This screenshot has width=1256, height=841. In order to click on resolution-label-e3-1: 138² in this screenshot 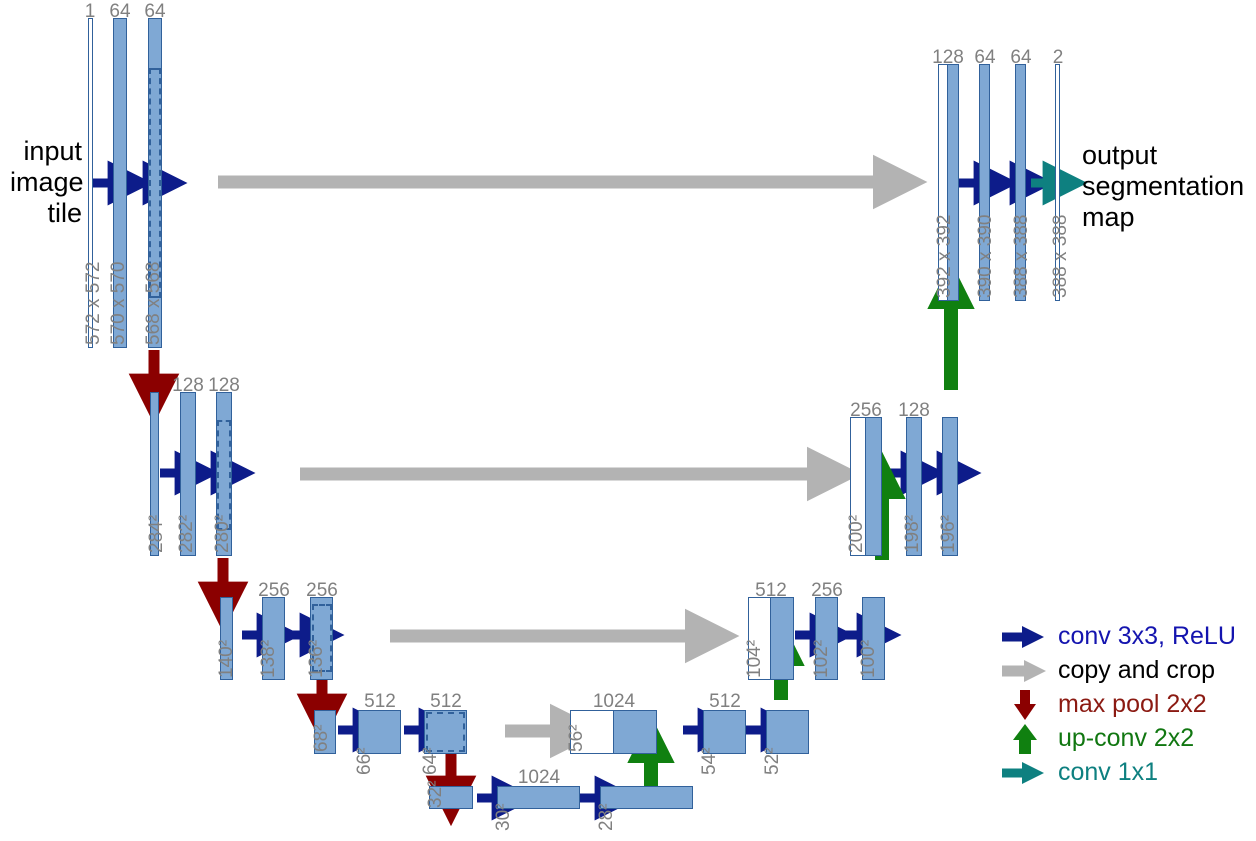, I will do `click(268, 658)`.